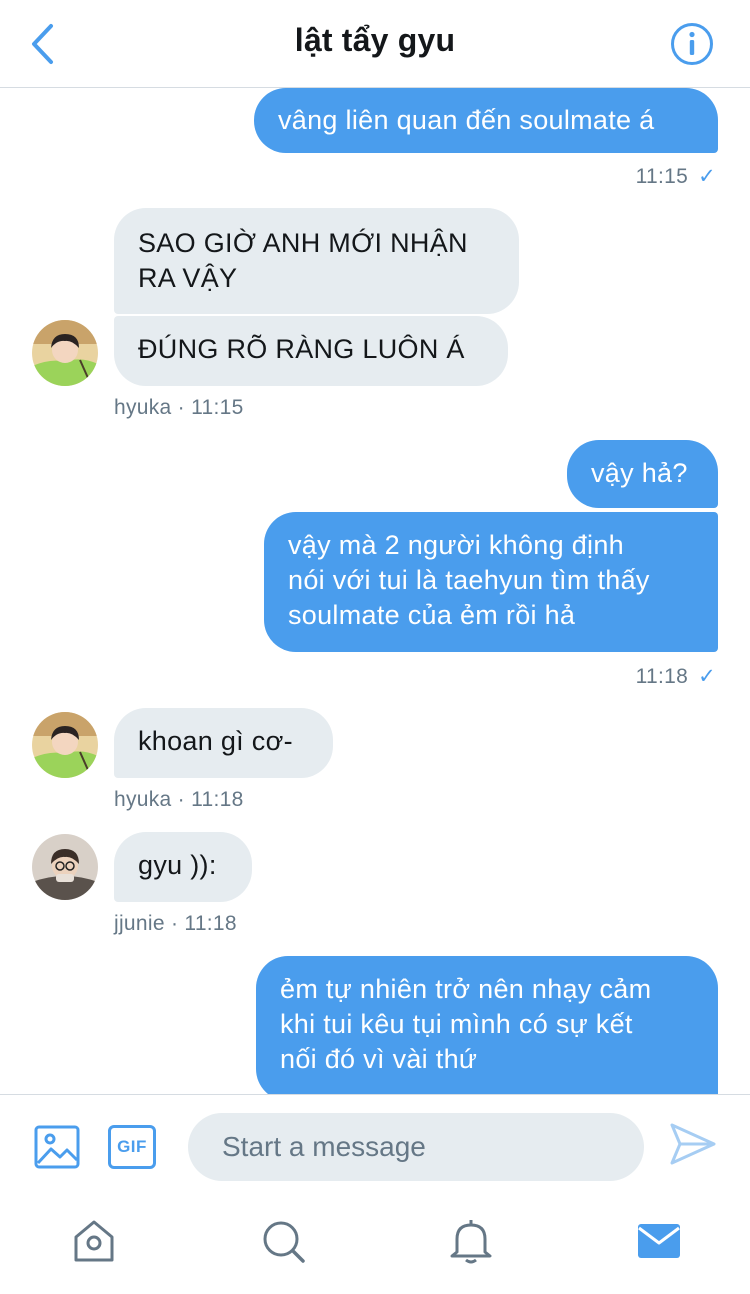  I want to click on add-gif-button: GIF, so click(132, 1147).